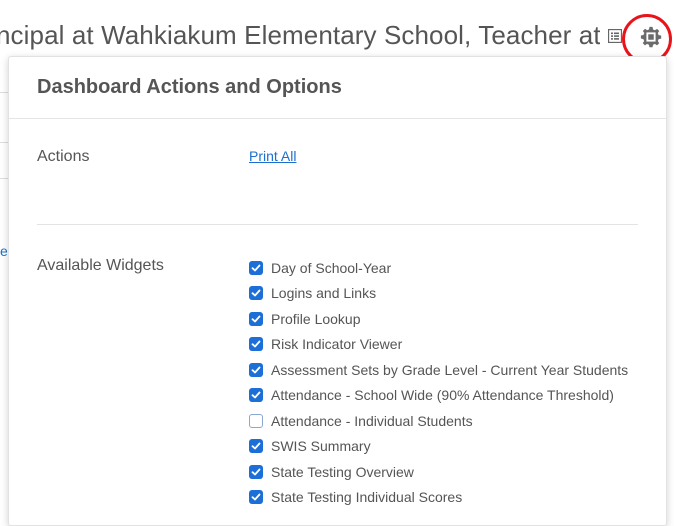  What do you see at coordinates (100, 265) in the screenshot?
I see `available-widgets-label: Available Widgets` at bounding box center [100, 265].